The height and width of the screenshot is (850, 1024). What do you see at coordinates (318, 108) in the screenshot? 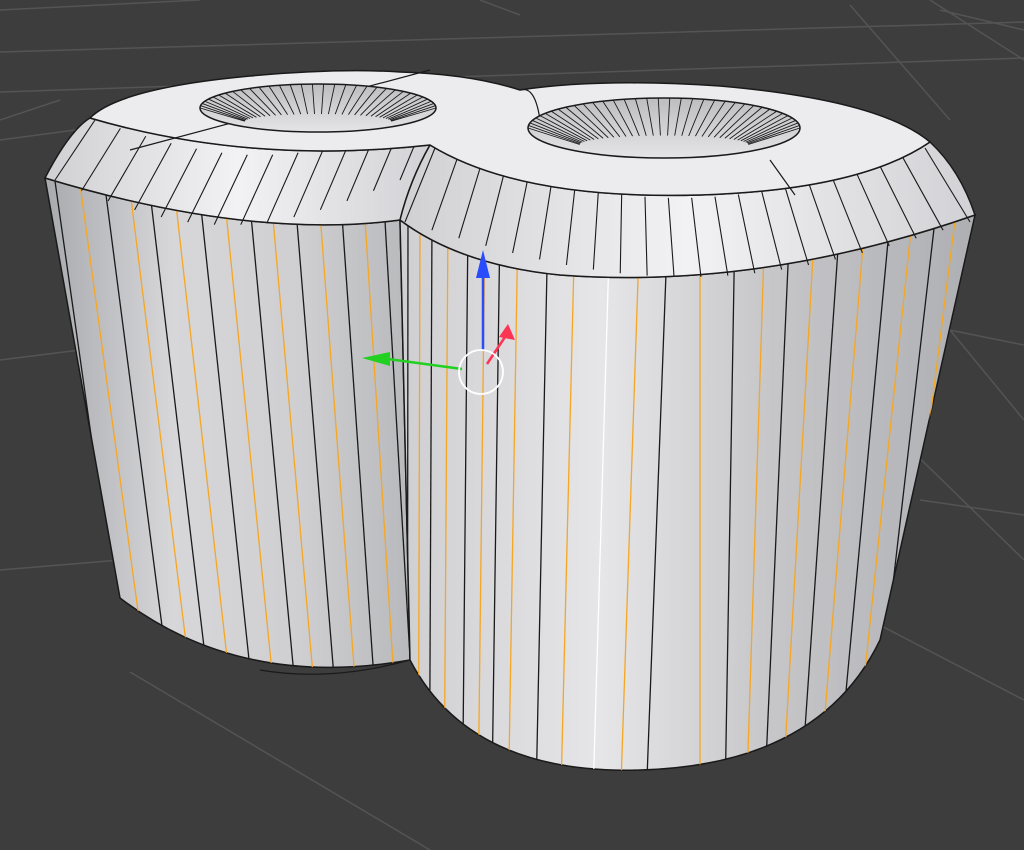
I see `left-hole` at bounding box center [318, 108].